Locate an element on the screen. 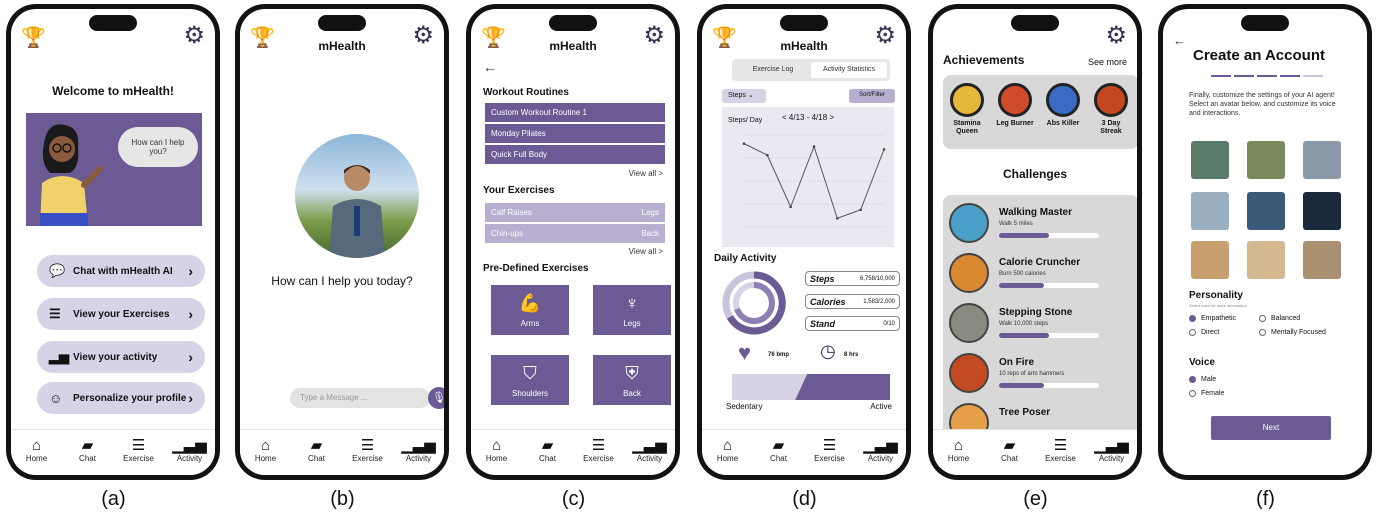 Image resolution: width=1391 pixels, height=521 pixels. see-more-link: See more is located at coordinates (1107, 62).